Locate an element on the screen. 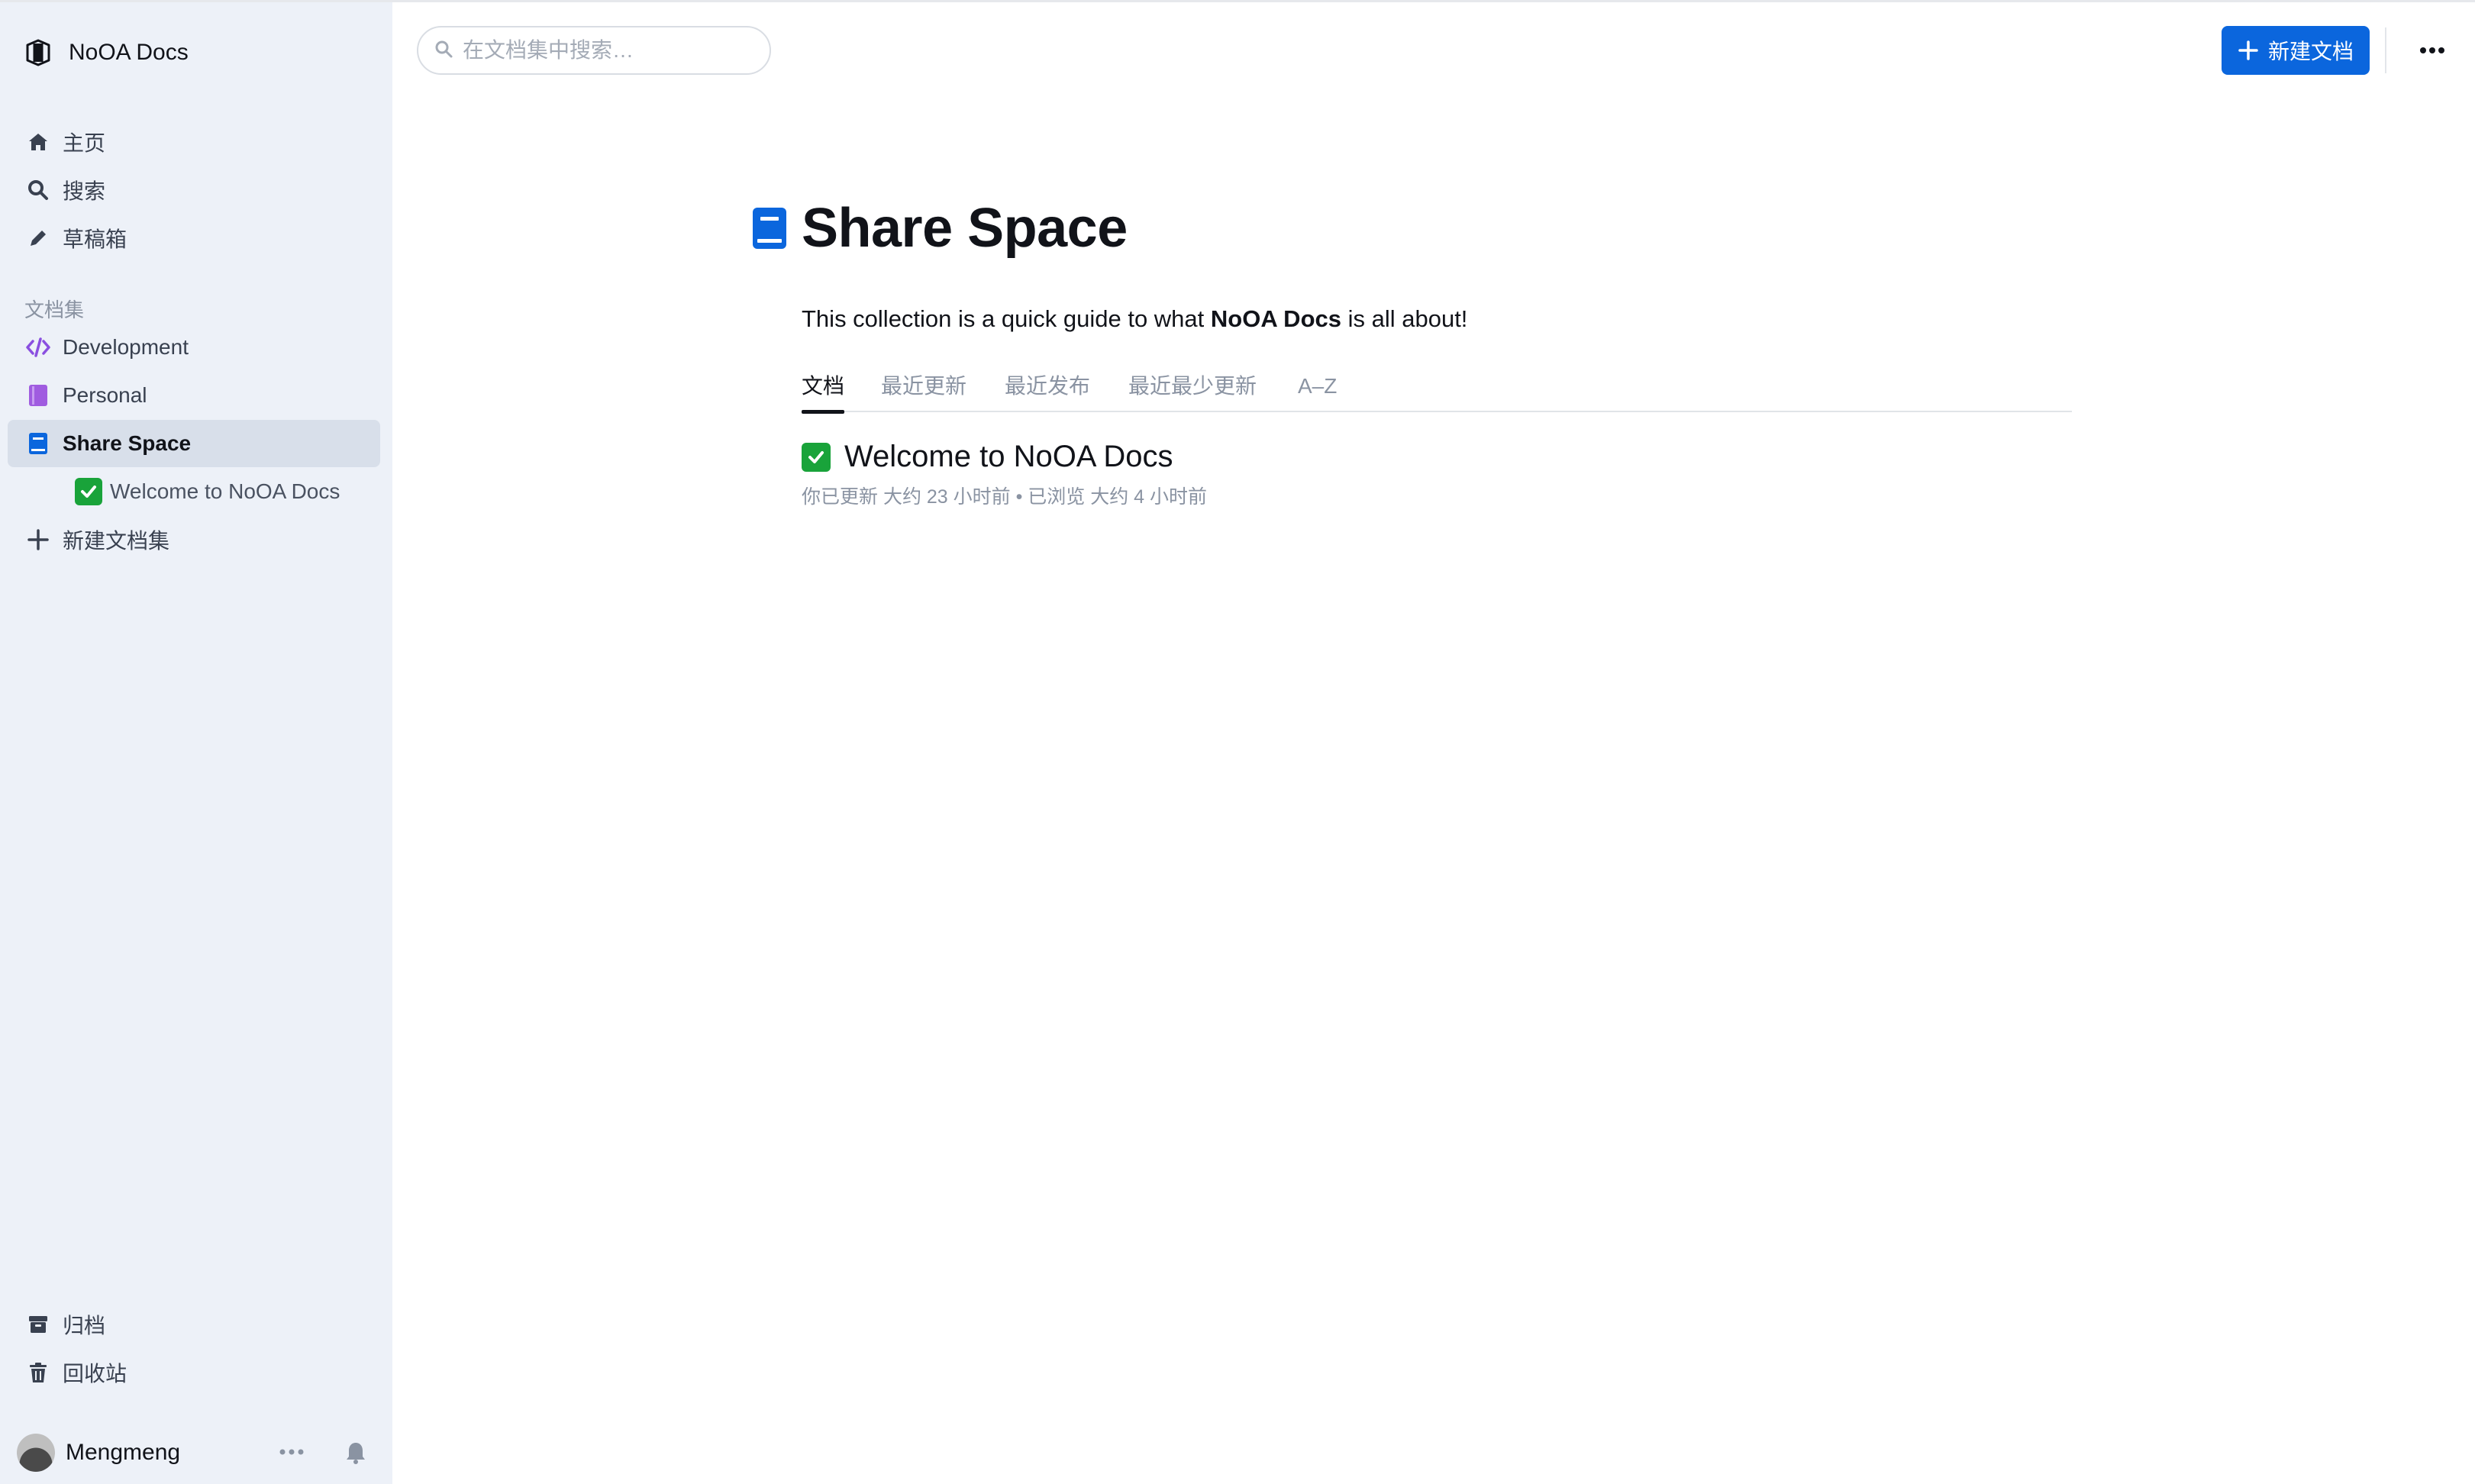 The image size is (2475, 1484). tab-documents: 文档 is located at coordinates (824, 391).